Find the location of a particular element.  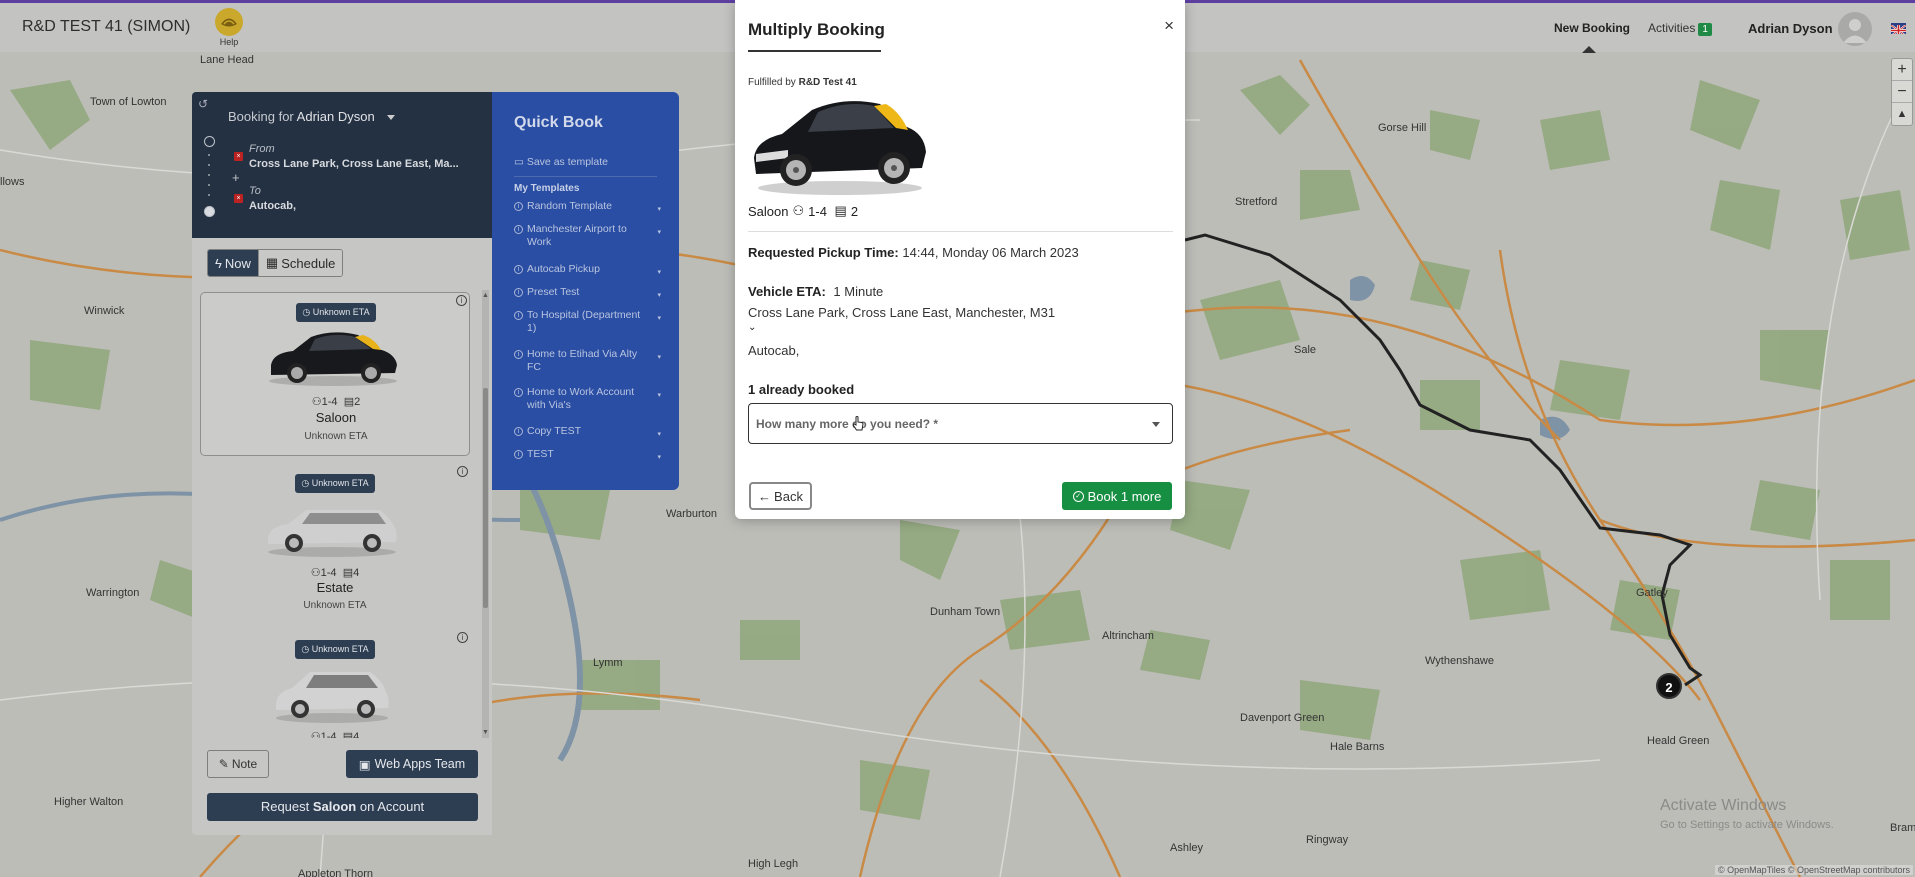

map-label: Dunham Town is located at coordinates (965, 612).